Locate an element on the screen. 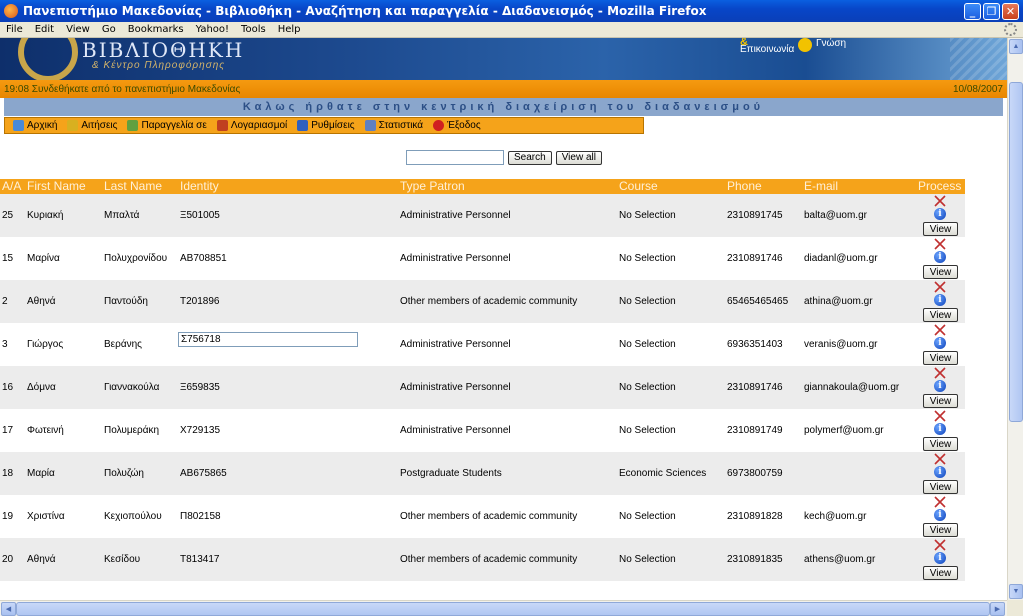  col-header-first-name: First Name is located at coordinates (56, 186).